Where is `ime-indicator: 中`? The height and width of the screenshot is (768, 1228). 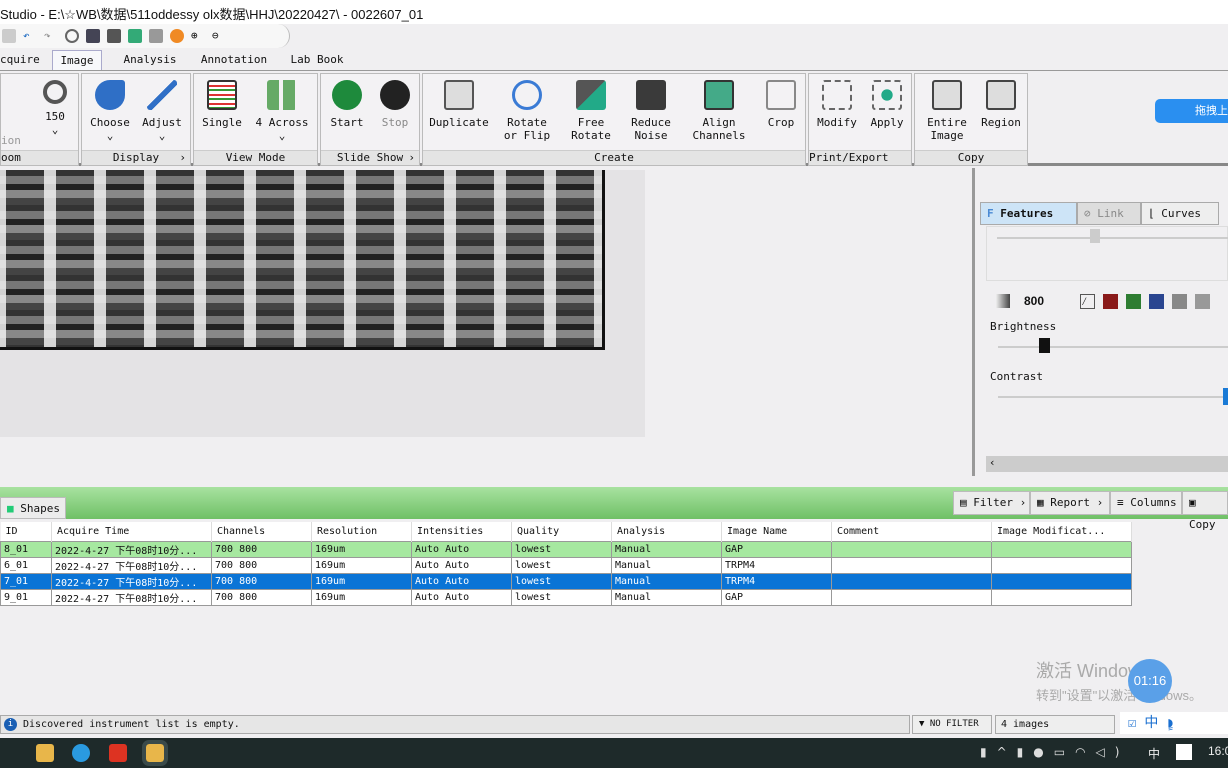
ime-indicator: 中 is located at coordinates (1154, 753).